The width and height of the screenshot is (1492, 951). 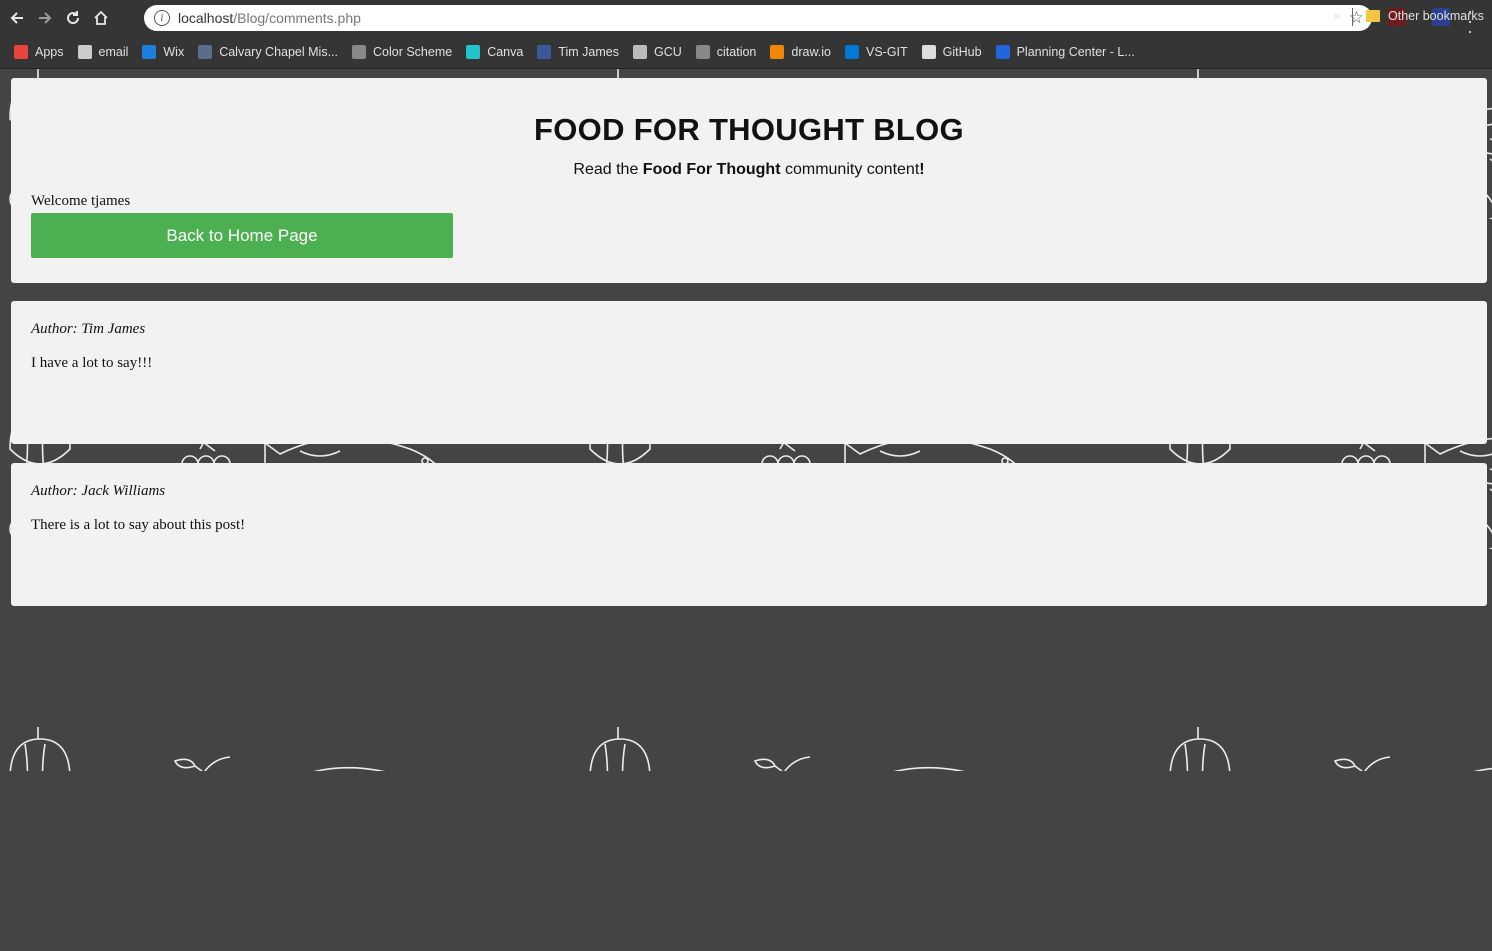 I want to click on bookmark-label: draw.io, so click(x=811, y=52).